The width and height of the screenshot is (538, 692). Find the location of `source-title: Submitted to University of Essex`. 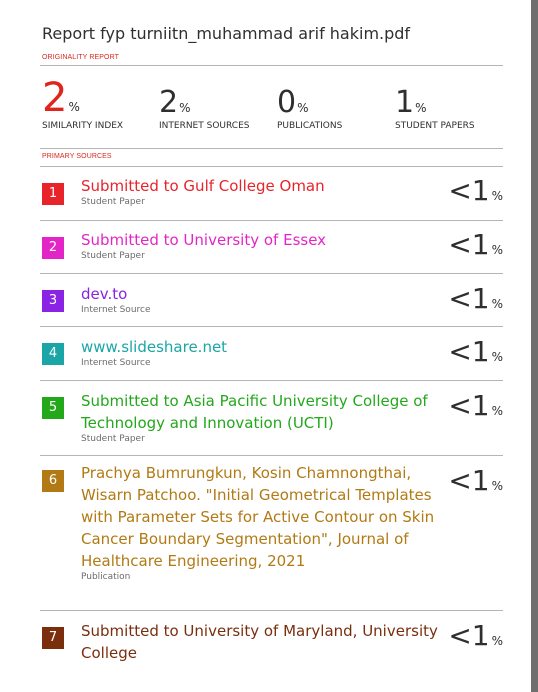

source-title: Submitted to University of Essex is located at coordinates (204, 240).